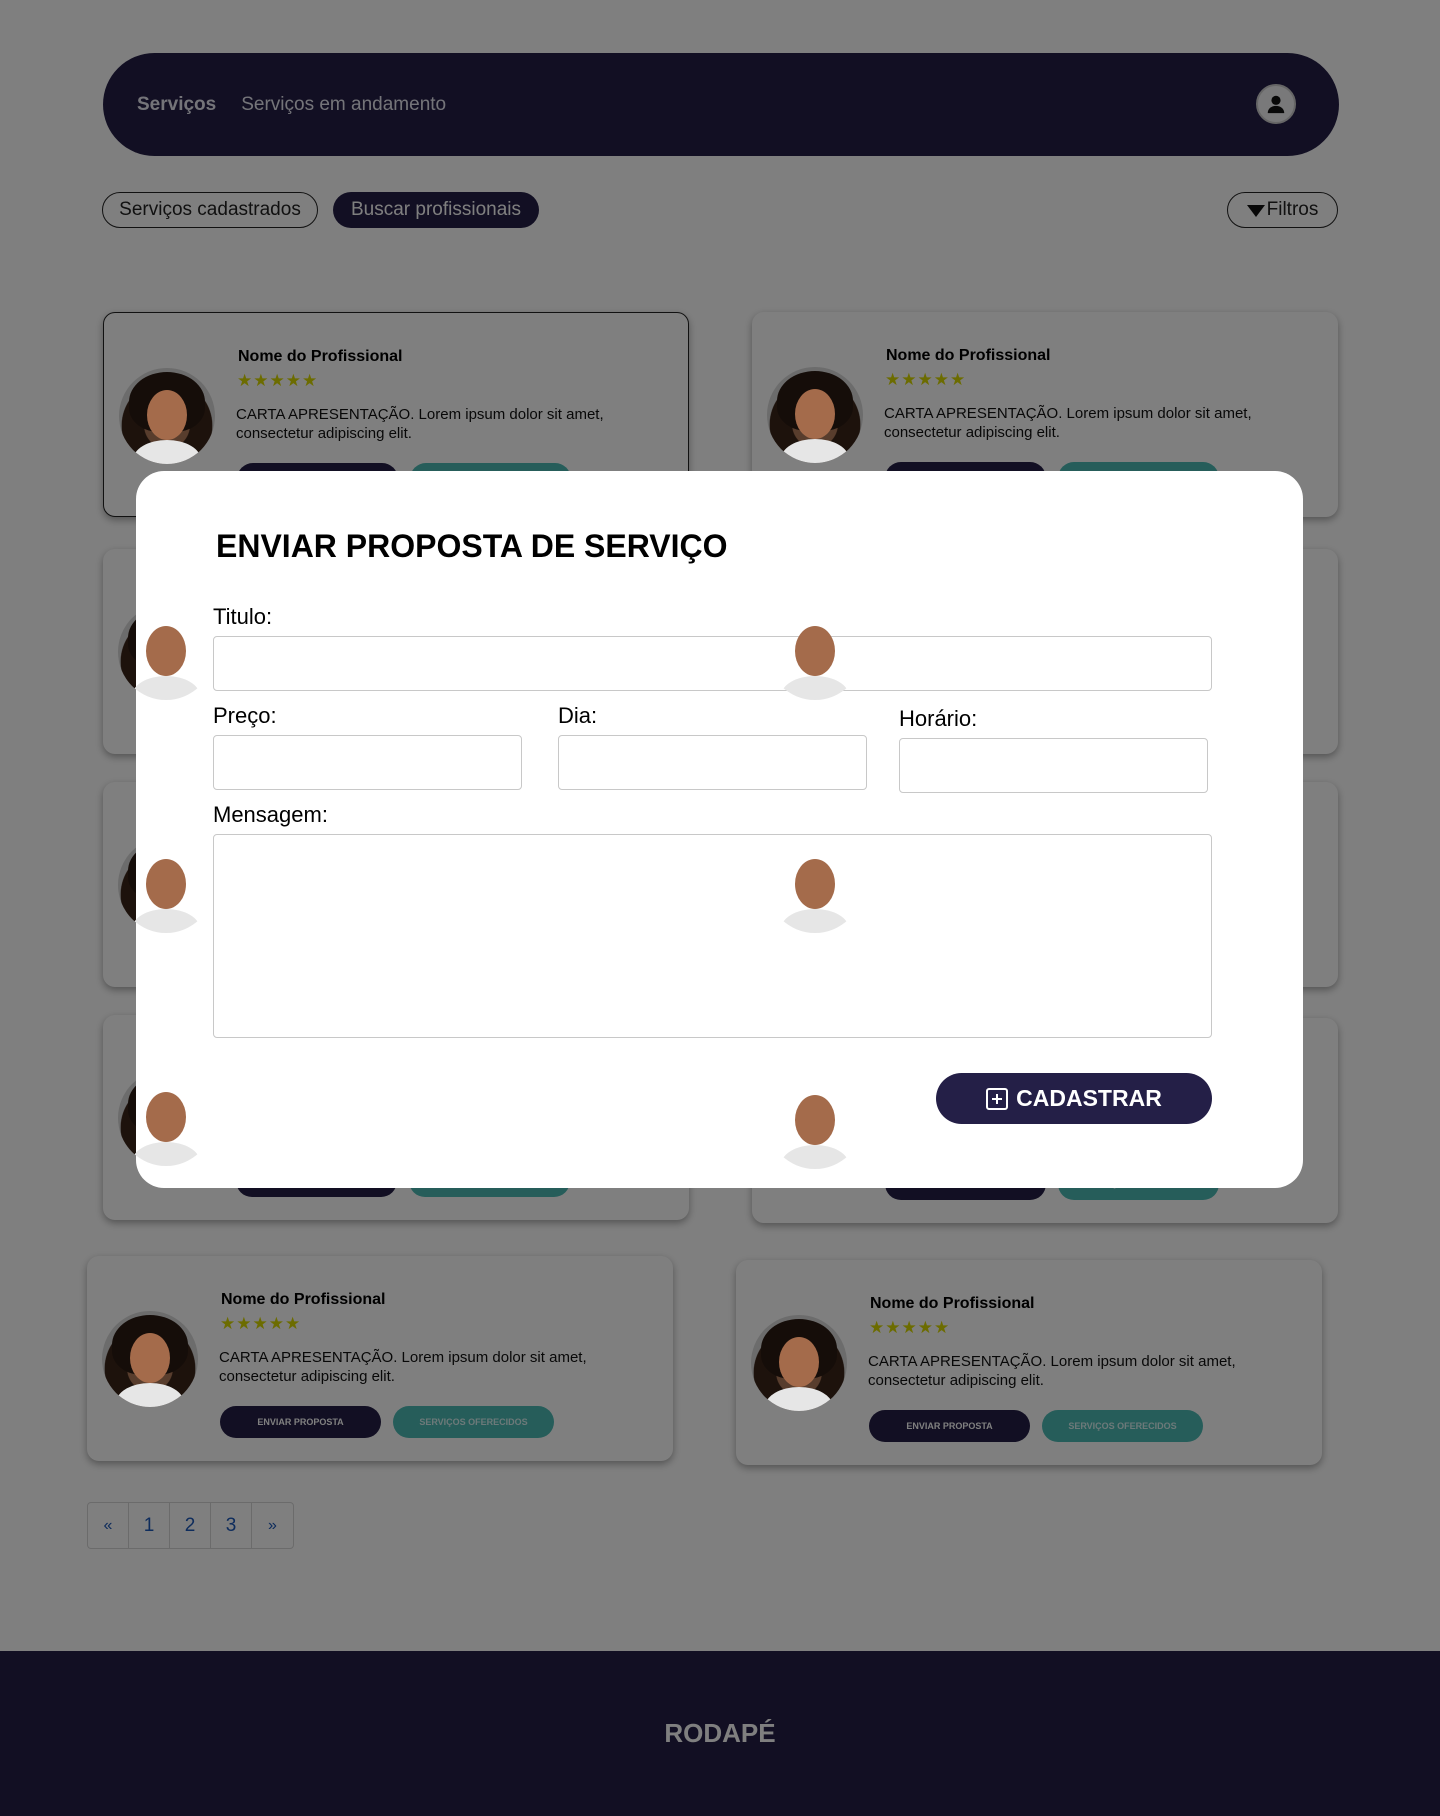 This screenshot has width=1440, height=1816. What do you see at coordinates (243, 616) in the screenshot?
I see `title-label: Titulo:` at bounding box center [243, 616].